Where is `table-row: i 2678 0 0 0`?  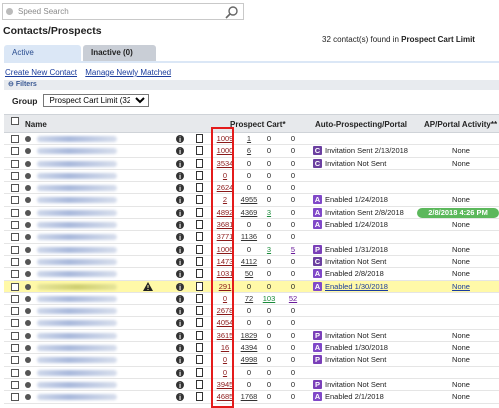 table-row: i 2678 0 0 0 is located at coordinates (251, 311).